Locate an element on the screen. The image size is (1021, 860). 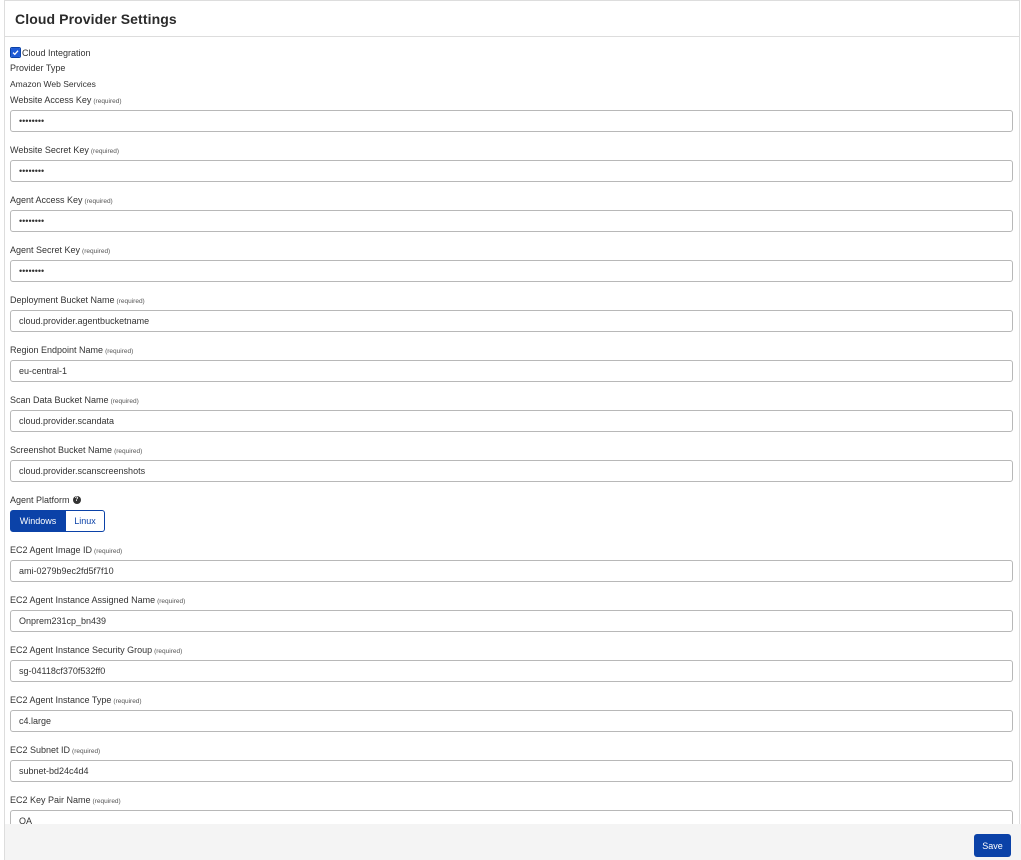
screenshot-bucket-input: cloud.provider.scanscreenshots is located at coordinates (511, 471).